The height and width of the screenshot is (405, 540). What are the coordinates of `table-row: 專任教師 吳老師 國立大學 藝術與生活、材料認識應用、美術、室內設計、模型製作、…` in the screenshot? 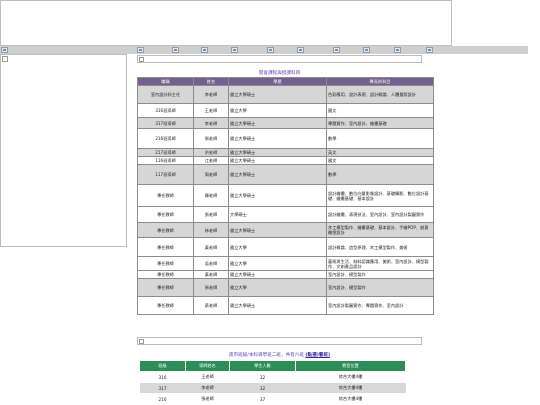 It's located at (285, 263).